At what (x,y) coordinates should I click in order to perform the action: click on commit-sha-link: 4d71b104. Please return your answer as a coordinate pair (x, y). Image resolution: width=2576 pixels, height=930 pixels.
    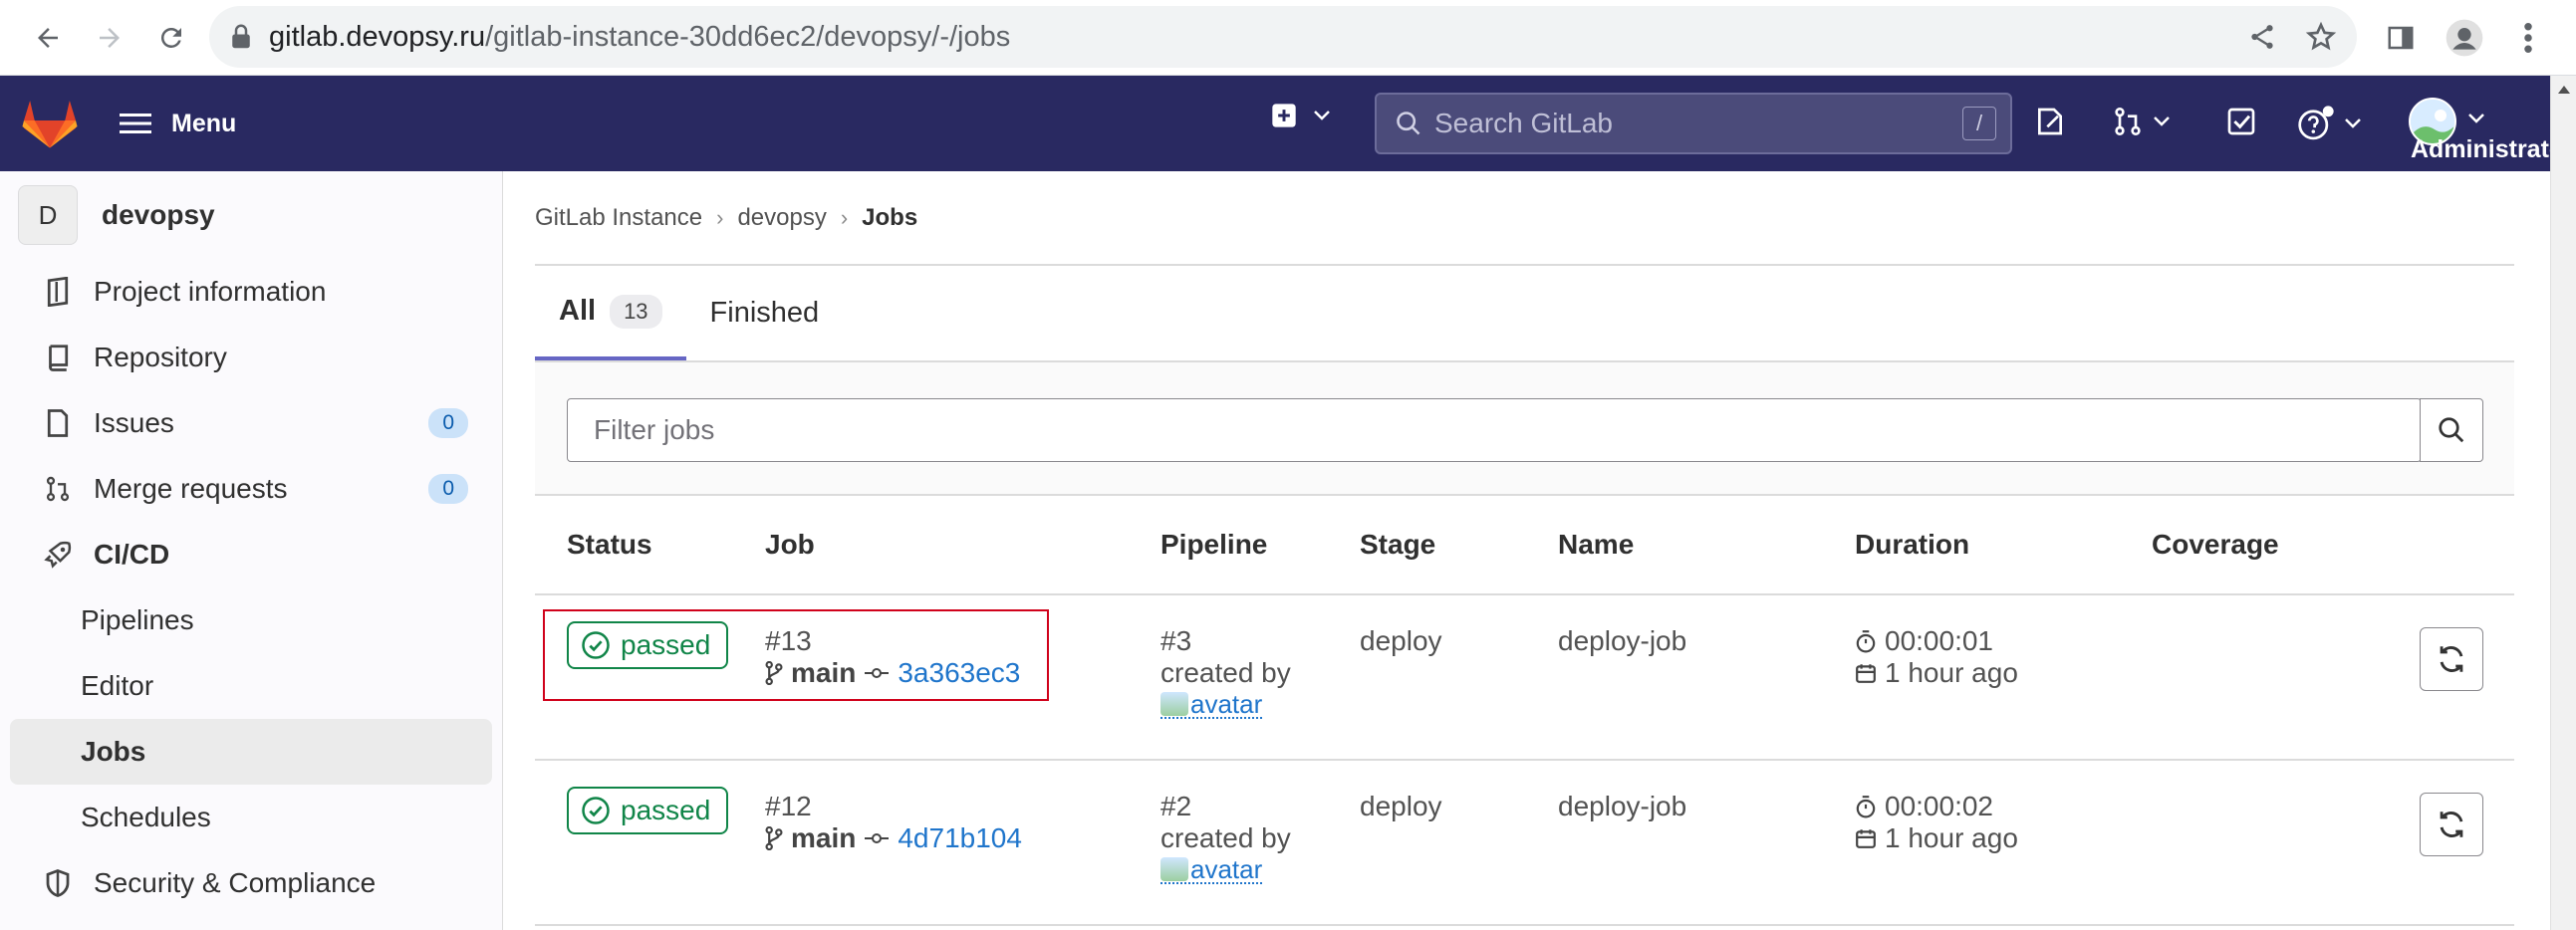
    Looking at the image, I should click on (960, 838).